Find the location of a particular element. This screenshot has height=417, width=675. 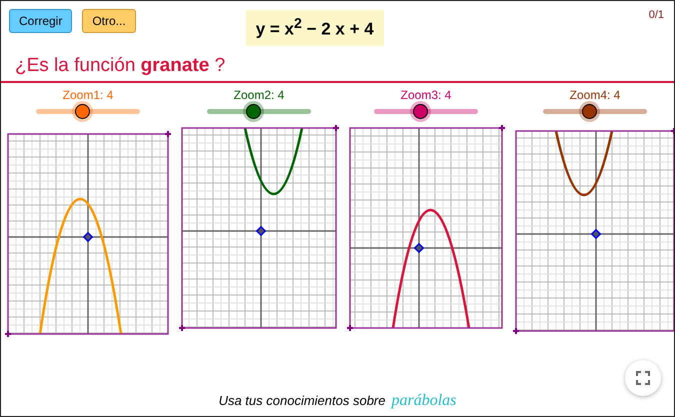

formula: y = x$^{2}$ − 2 x + 4 is located at coordinates (315, 28).